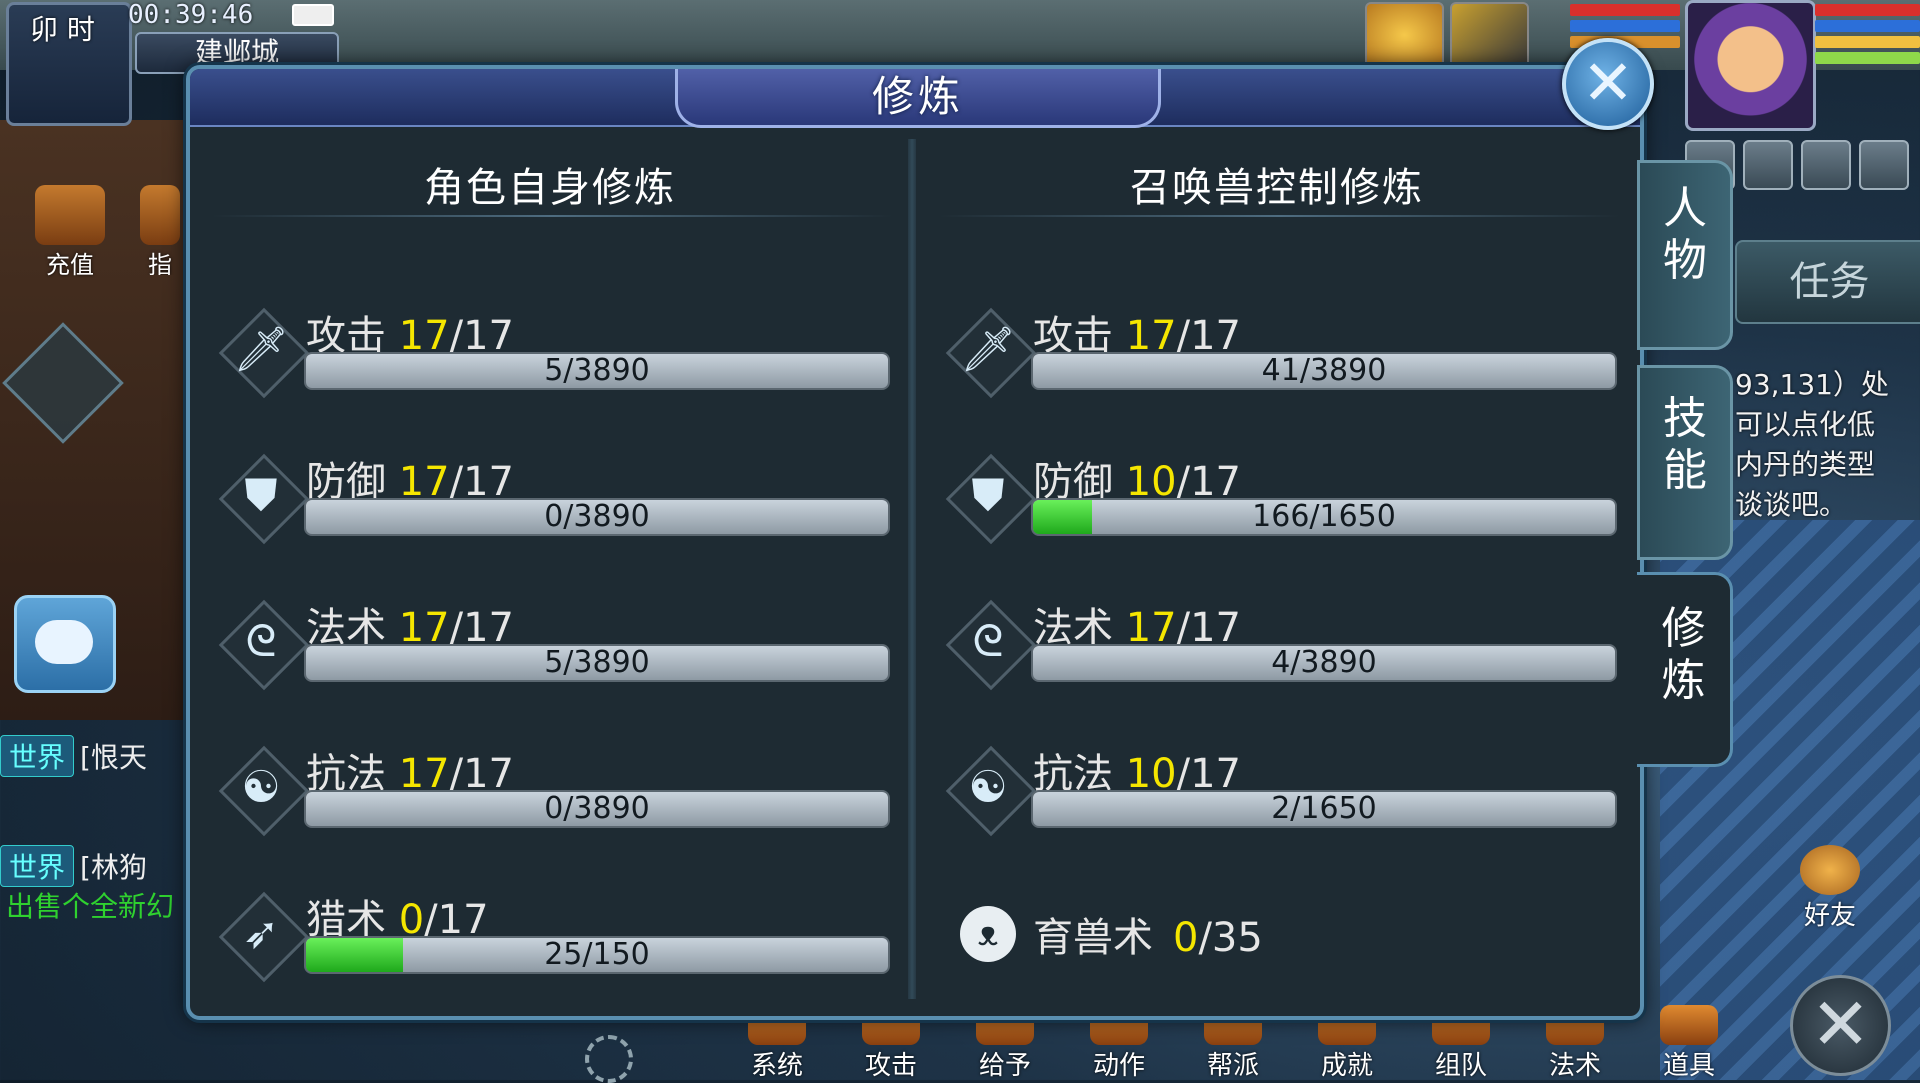  Describe the element at coordinates (550, 494) in the screenshot. I see `cultivation-row: ⛊ 防御 17/17 0/3890` at that location.